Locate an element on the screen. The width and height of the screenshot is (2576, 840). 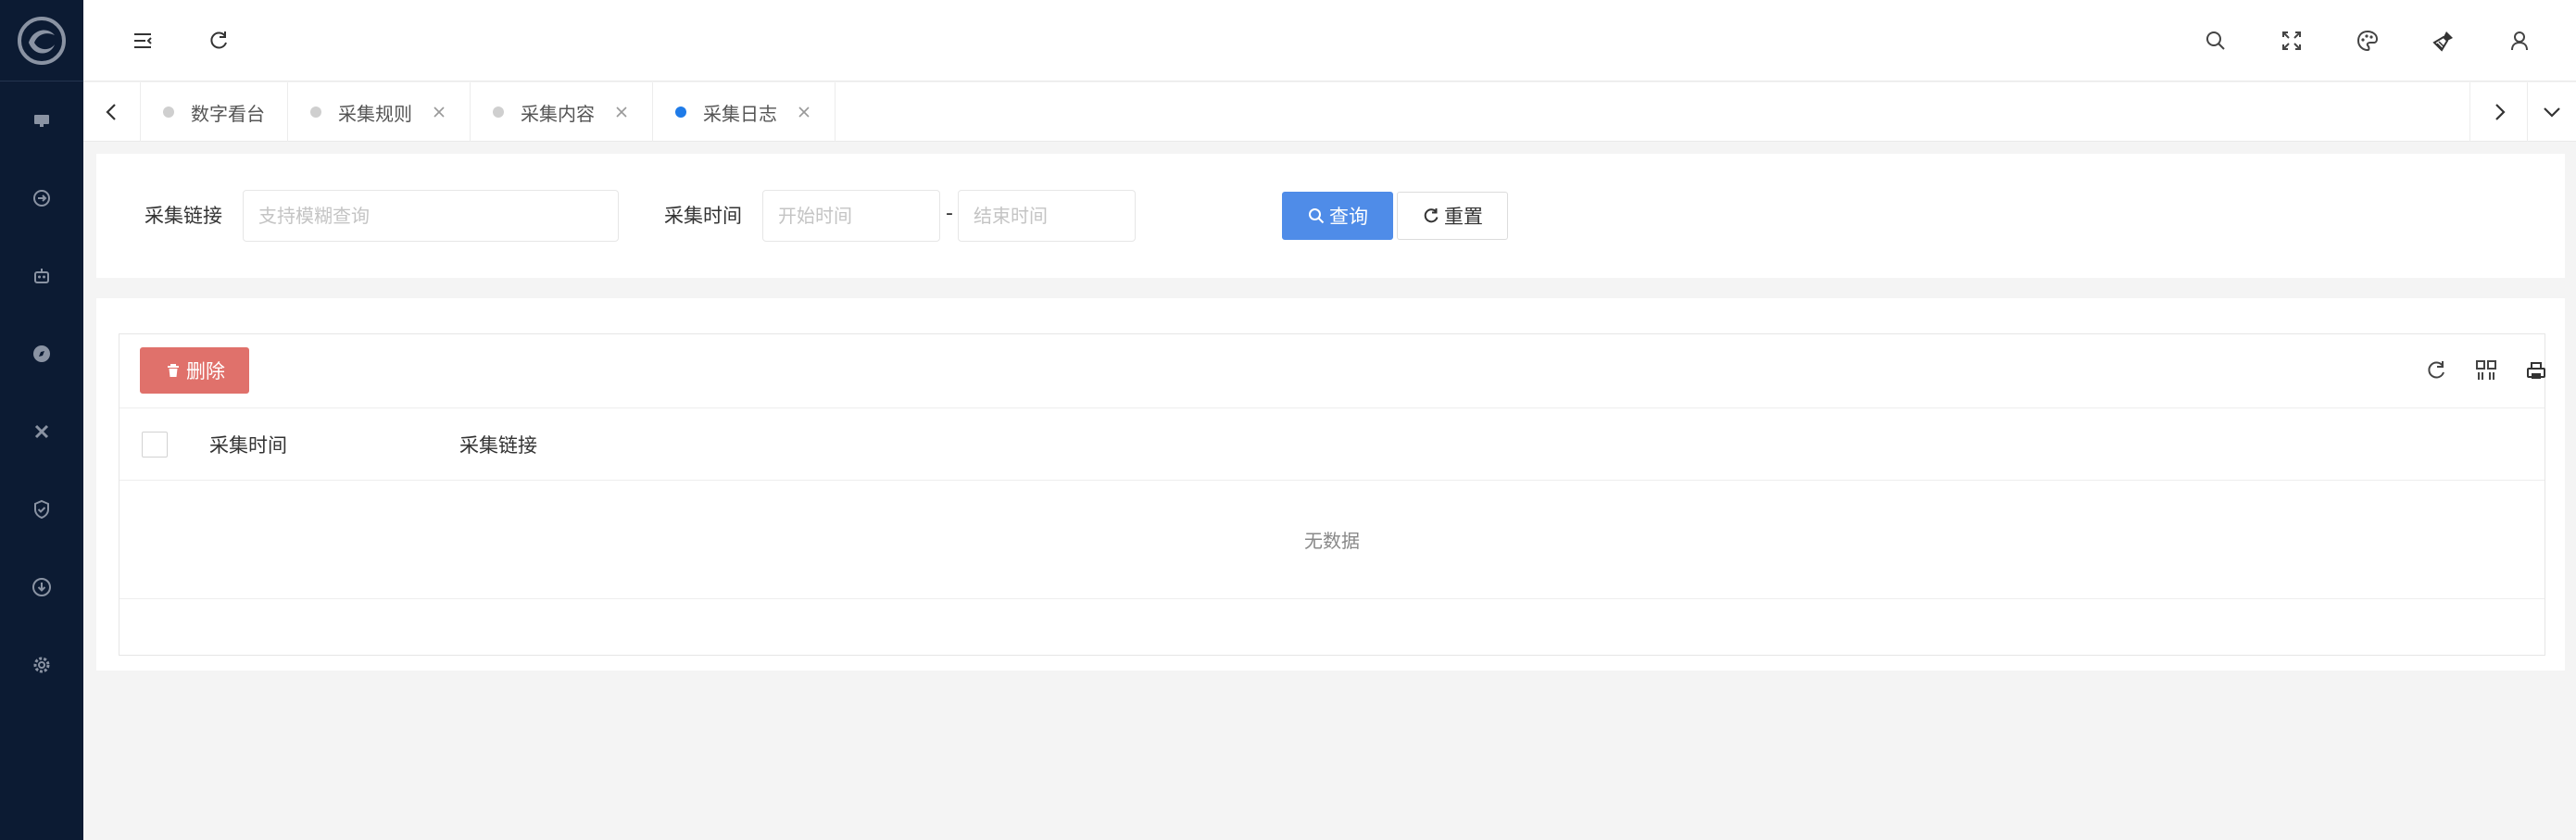
reset-button: 重置 is located at coordinates (1452, 216).